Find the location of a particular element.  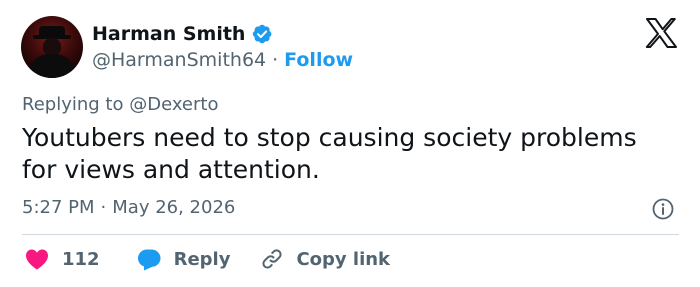

author-name-row: Harman Smith is located at coordinates (182, 34).